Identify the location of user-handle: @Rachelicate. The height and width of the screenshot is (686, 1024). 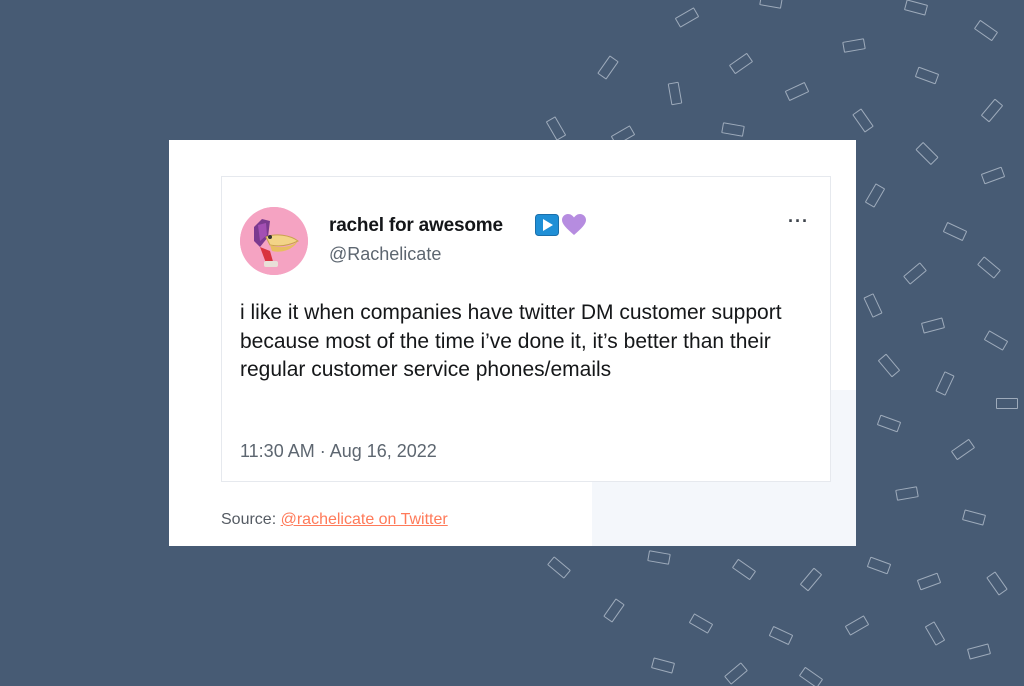
(385, 254).